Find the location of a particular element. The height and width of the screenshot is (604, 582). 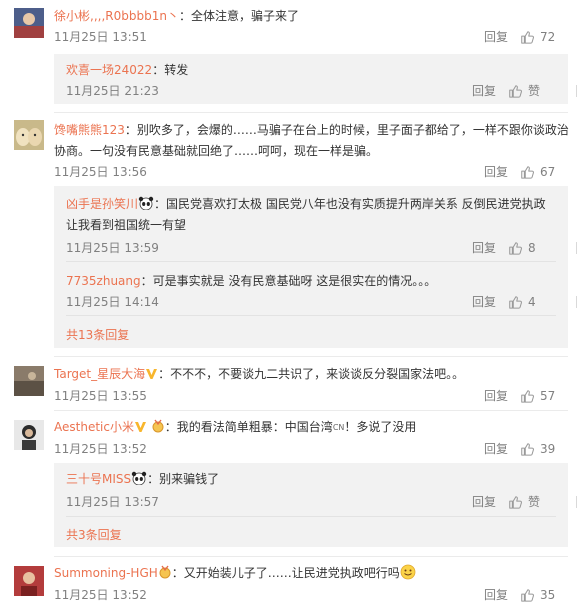

like-button: 67 is located at coordinates (544, 172).